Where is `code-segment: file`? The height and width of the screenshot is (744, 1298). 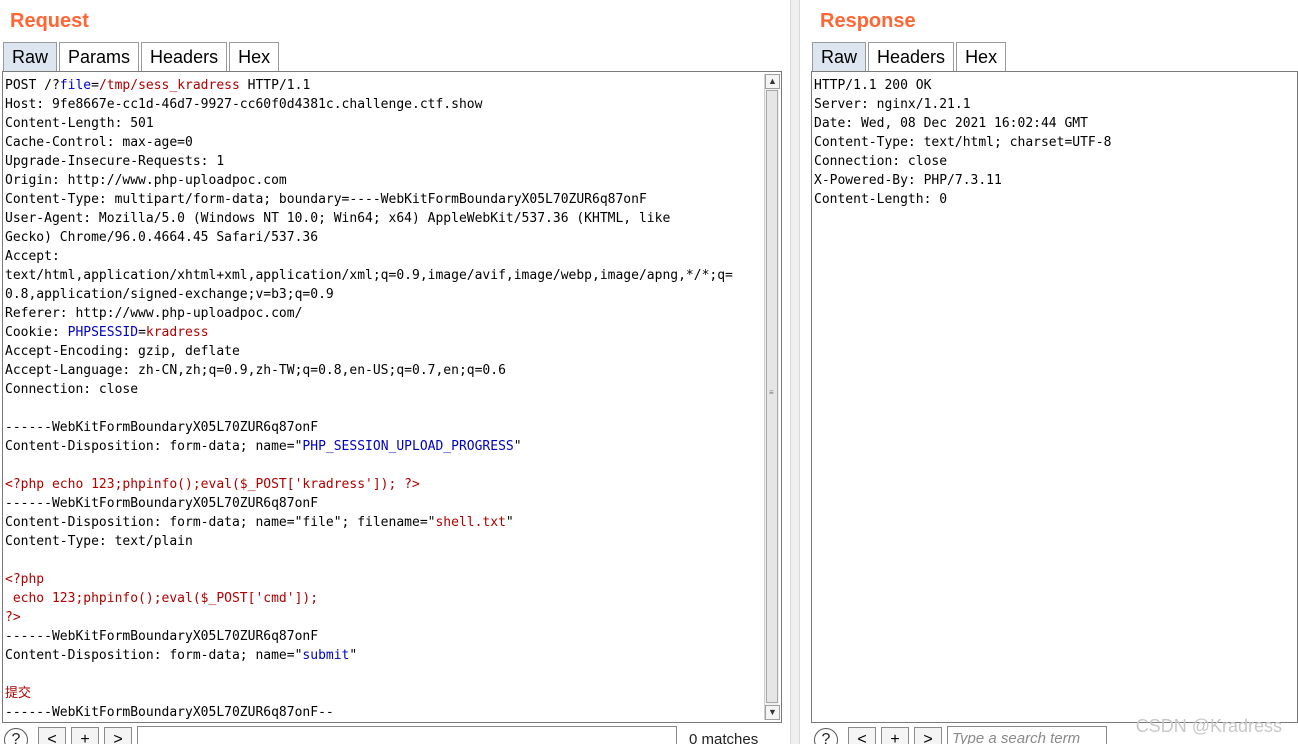
code-segment: file is located at coordinates (75, 85).